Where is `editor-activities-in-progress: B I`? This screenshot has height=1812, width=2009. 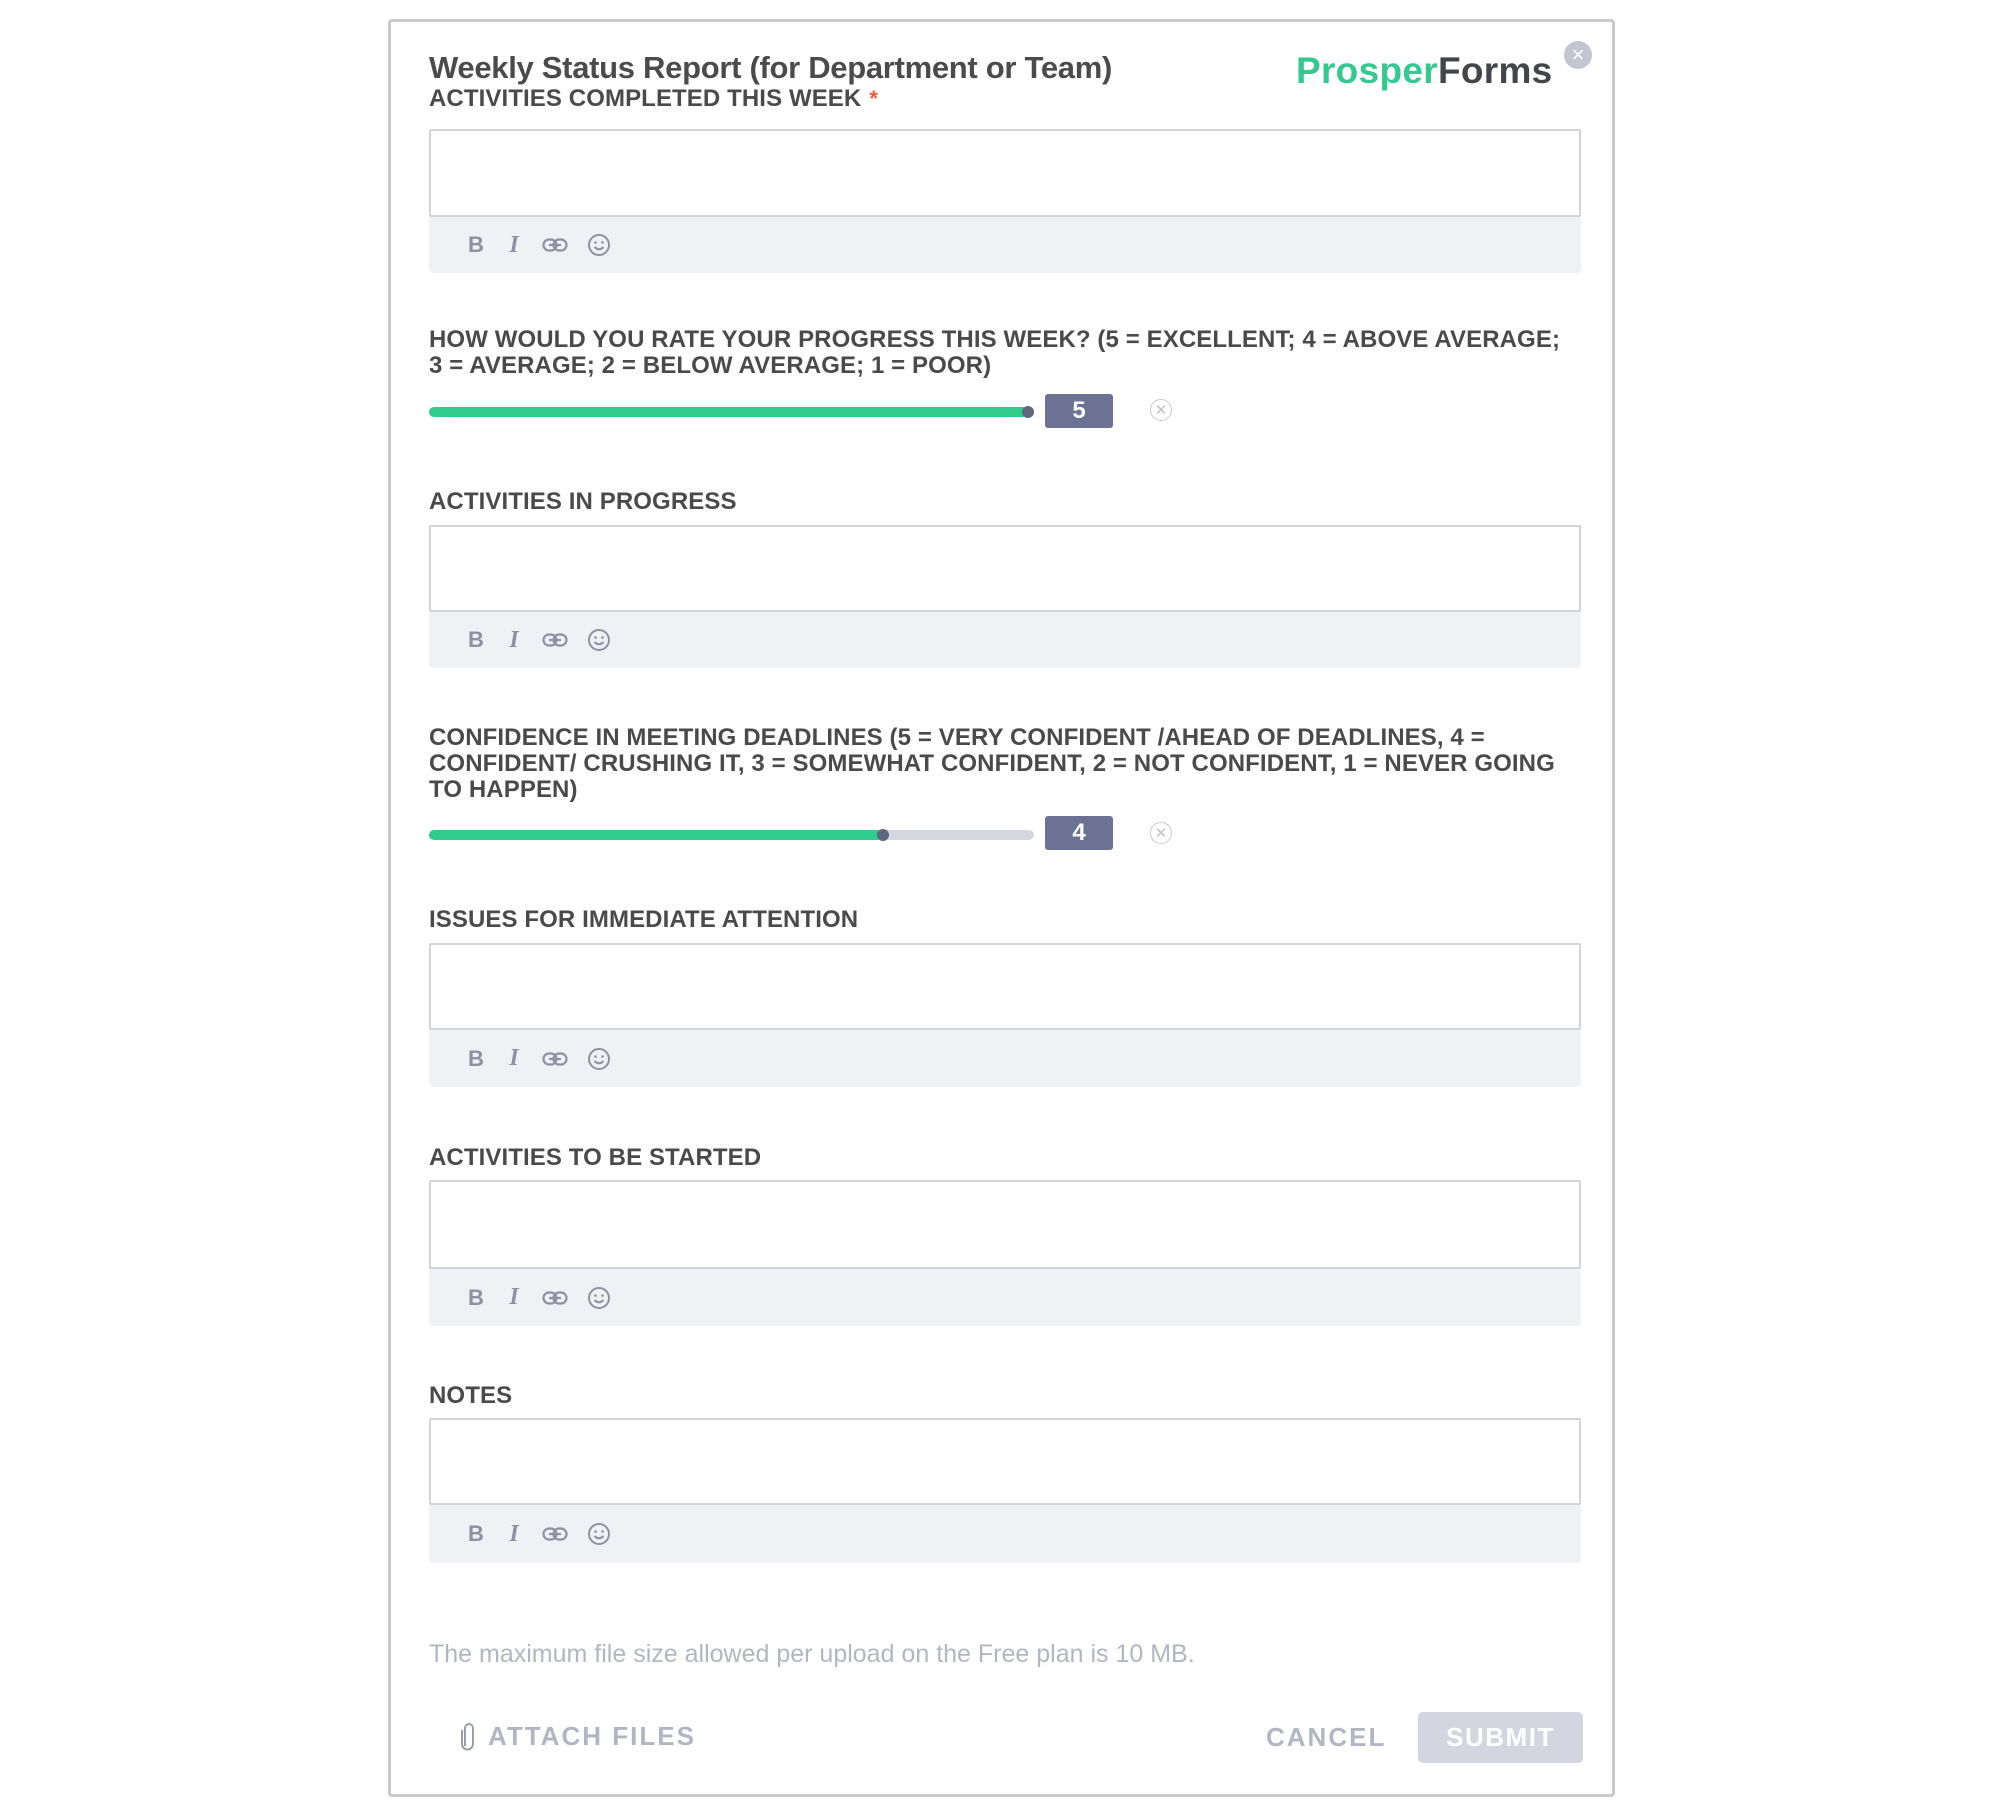
editor-activities-in-progress: B I is located at coordinates (1005, 596).